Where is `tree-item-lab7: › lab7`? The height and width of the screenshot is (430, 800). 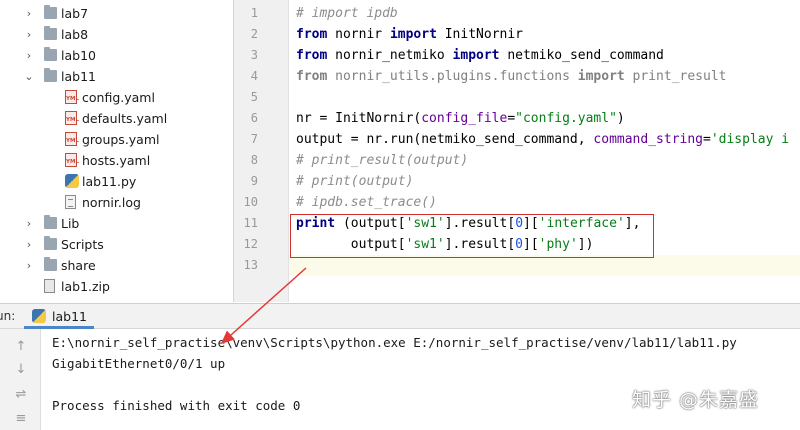
tree-item-lab7: › lab7 is located at coordinates (116, 13).